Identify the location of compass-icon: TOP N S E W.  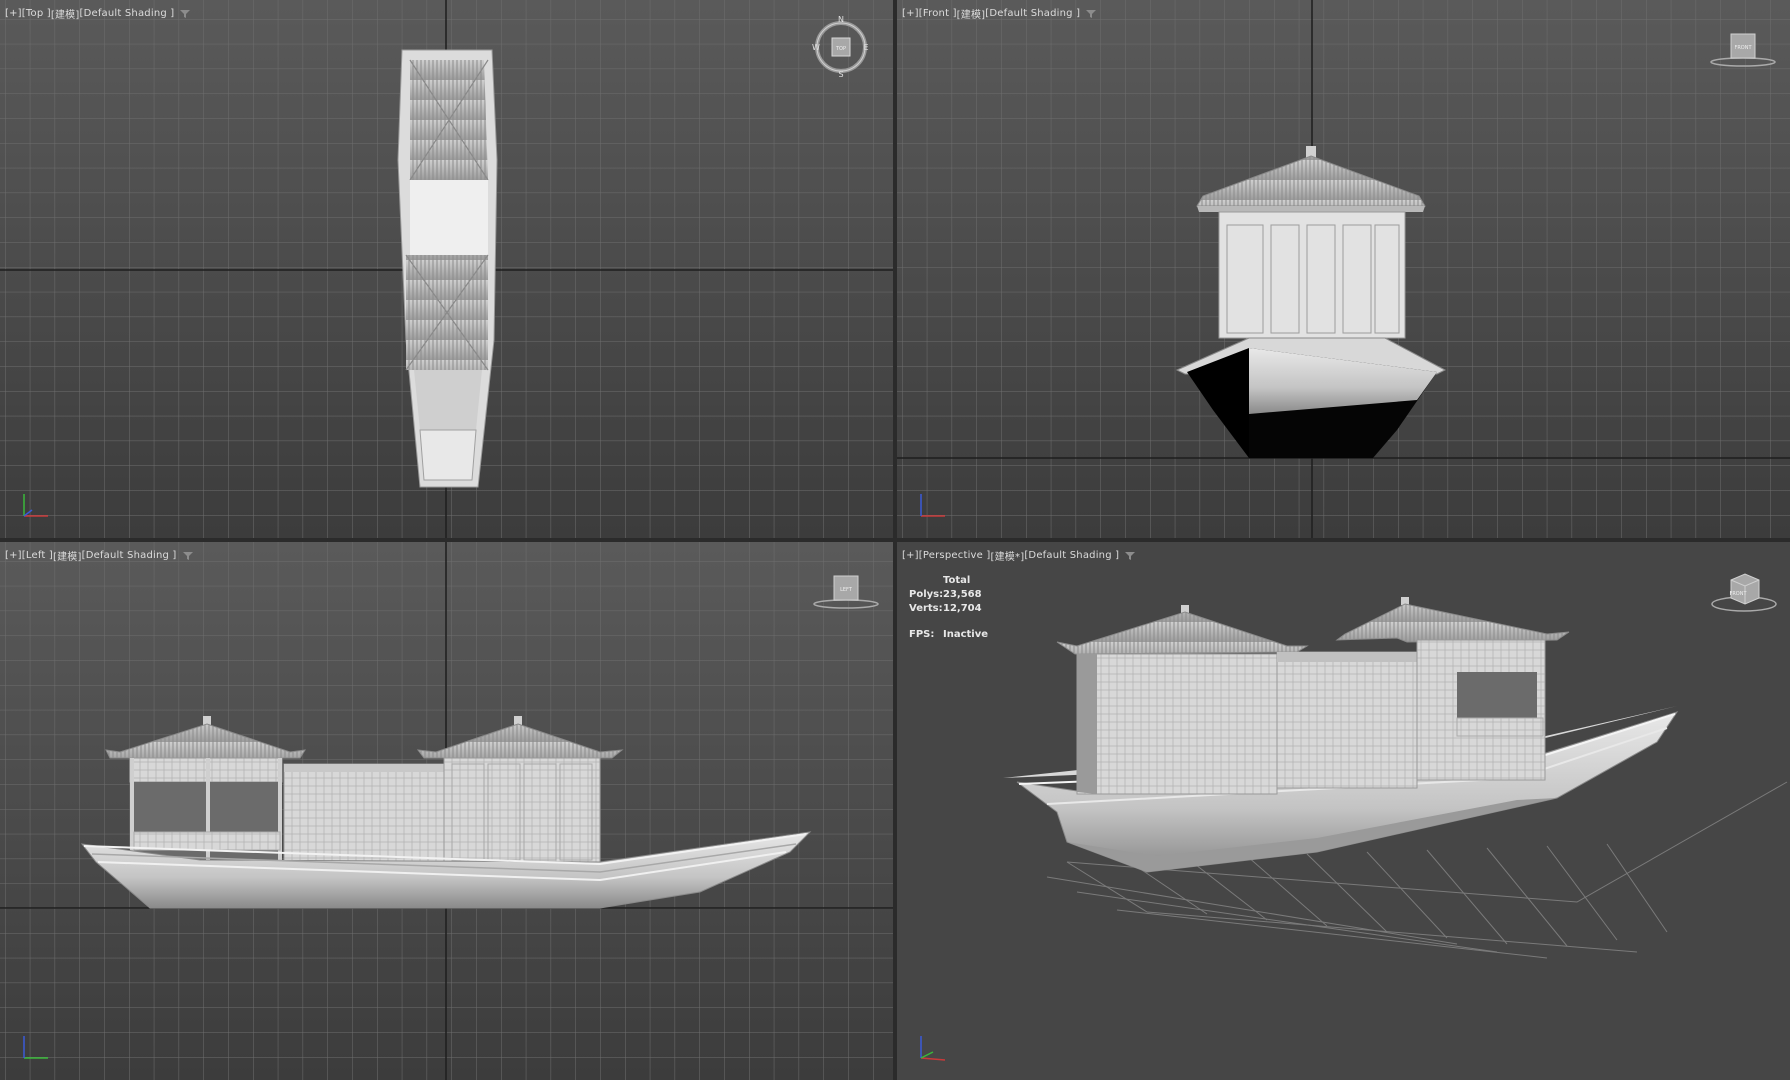
(841, 47).